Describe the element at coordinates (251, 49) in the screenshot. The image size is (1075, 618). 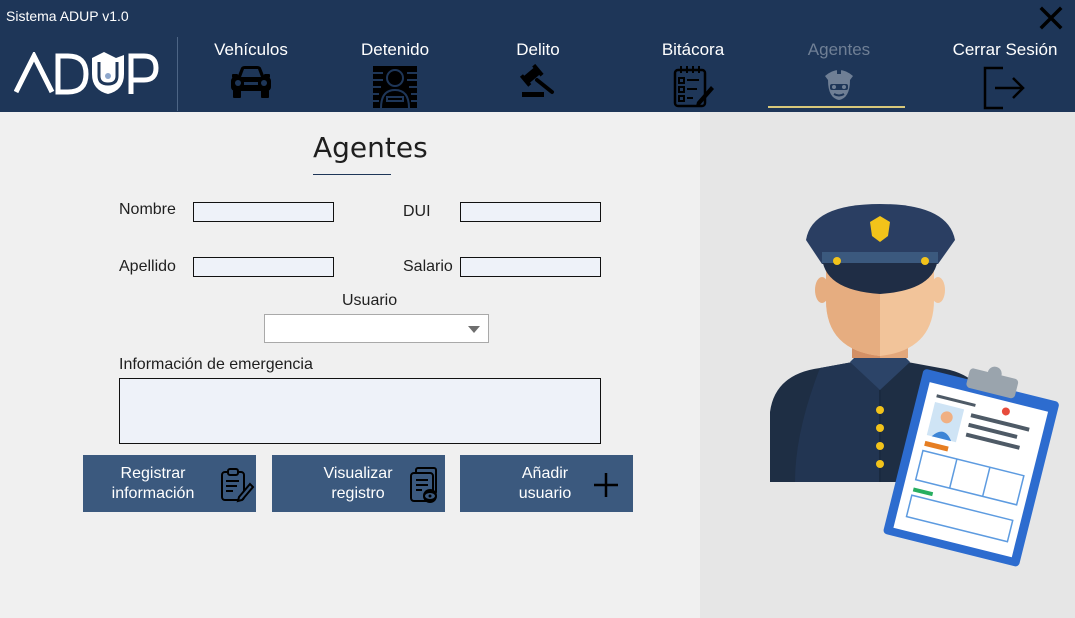
I see `nav-item-label: Vehículos` at that location.